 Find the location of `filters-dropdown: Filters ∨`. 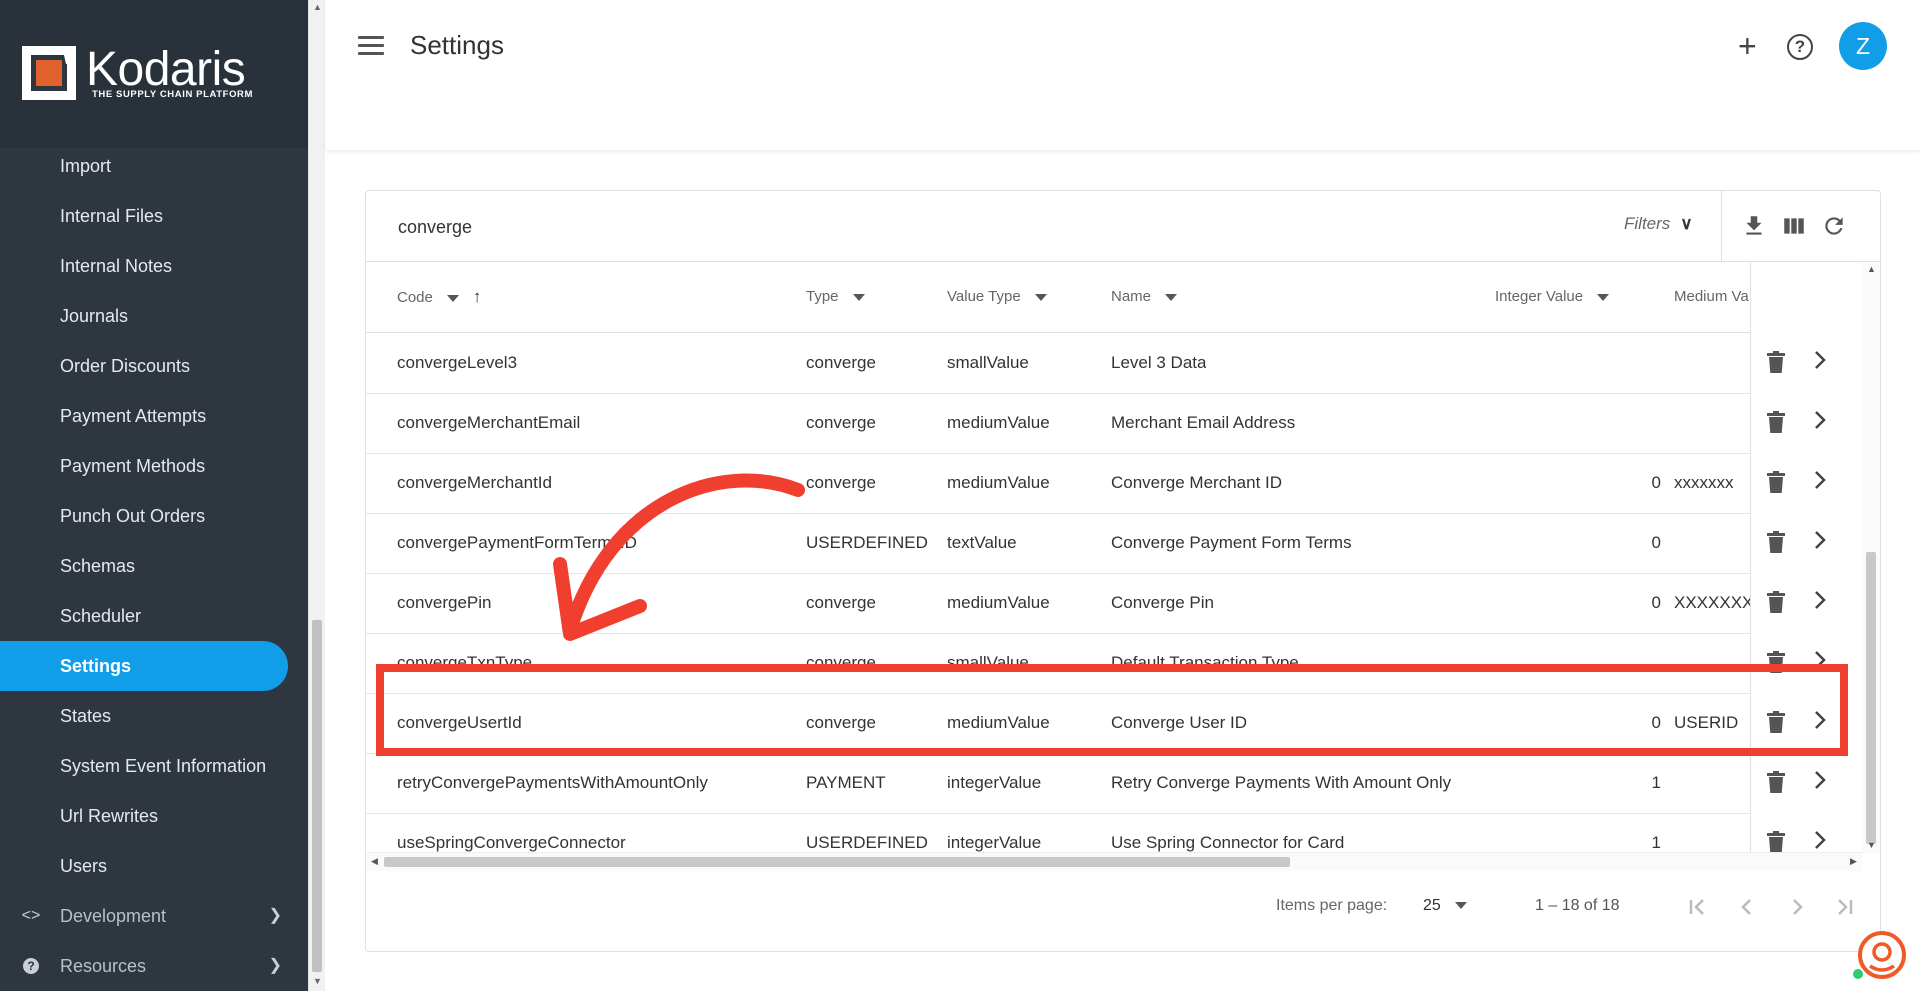

filters-dropdown: Filters ∨ is located at coordinates (1658, 224).